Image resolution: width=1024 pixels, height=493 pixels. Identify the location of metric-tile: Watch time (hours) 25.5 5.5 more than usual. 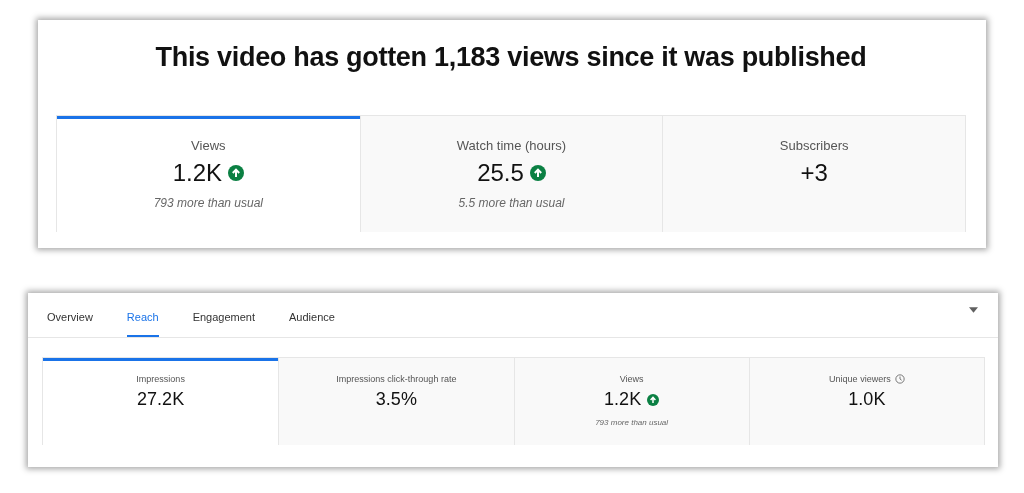
(511, 174).